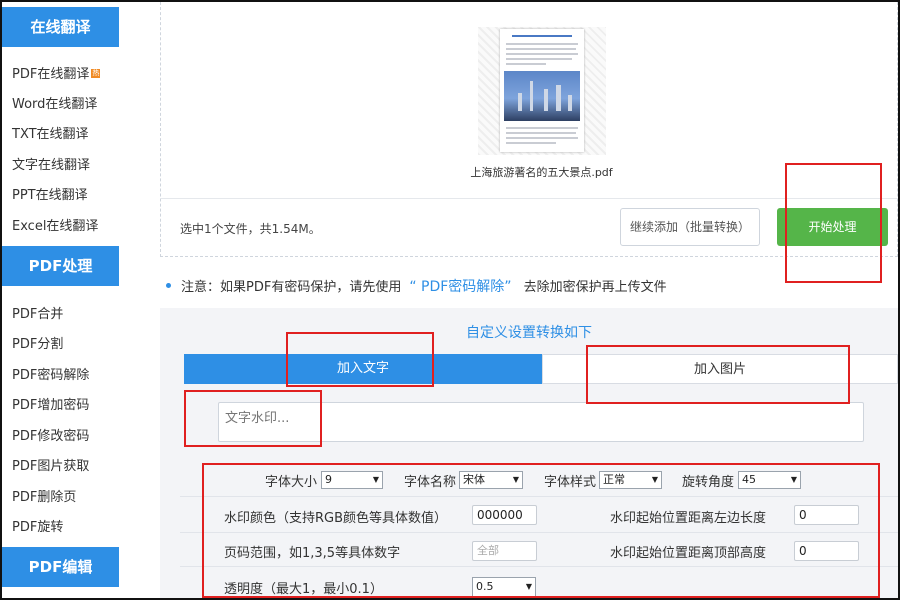 This screenshot has width=900, height=601. I want to click on password-notice: 注意：如果PDF有密码保护，请先使用 “ PDF密码解除” 去除加密保护再上传文件, so click(416, 286).